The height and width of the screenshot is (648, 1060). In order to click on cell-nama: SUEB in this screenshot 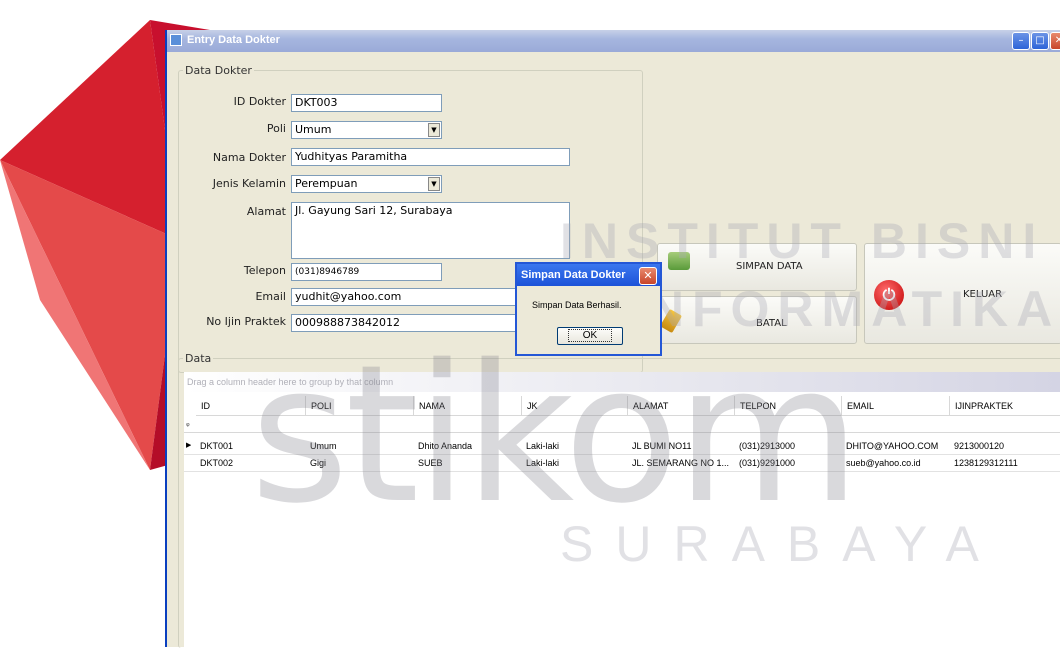, I will do `click(468, 463)`.